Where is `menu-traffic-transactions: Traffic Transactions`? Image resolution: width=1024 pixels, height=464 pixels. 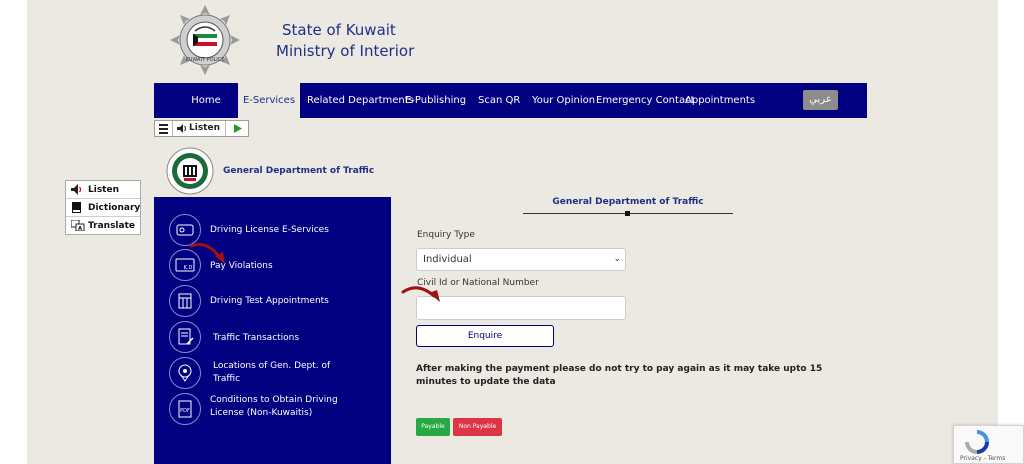
menu-traffic-transactions: Traffic Transactions is located at coordinates (274, 337).